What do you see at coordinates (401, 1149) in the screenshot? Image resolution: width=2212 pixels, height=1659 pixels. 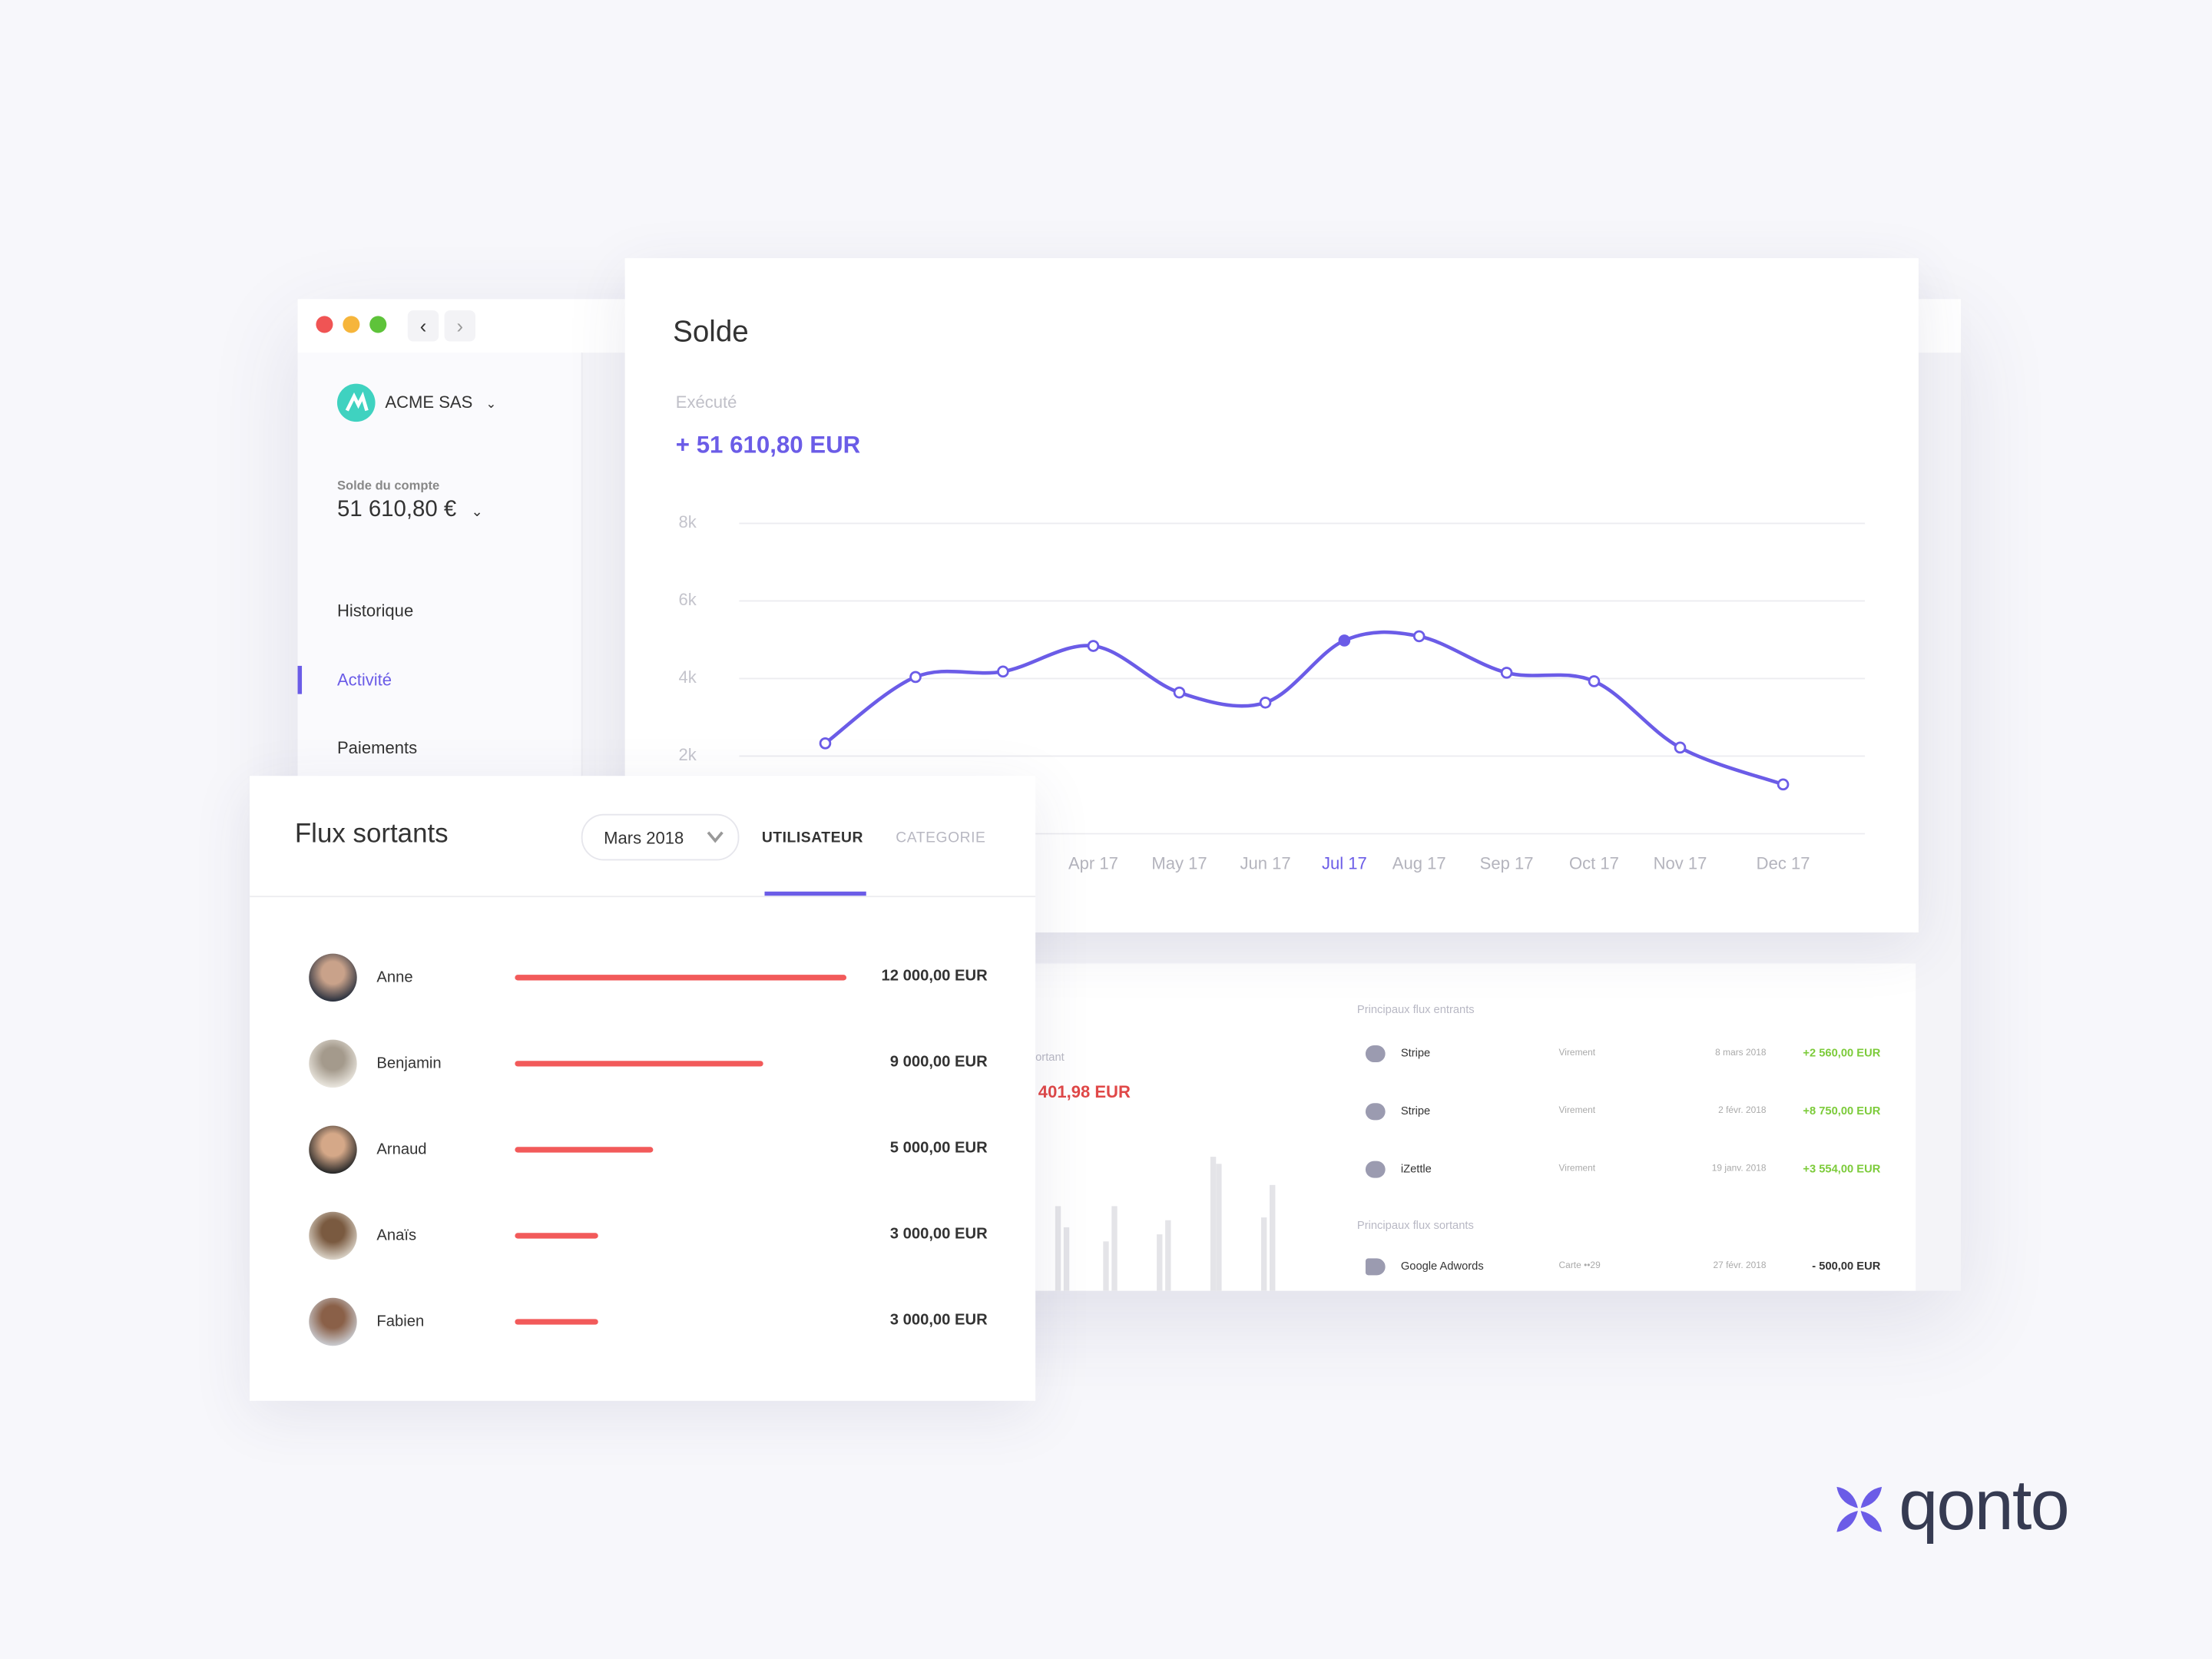 I see `user-name: Arnaud` at bounding box center [401, 1149].